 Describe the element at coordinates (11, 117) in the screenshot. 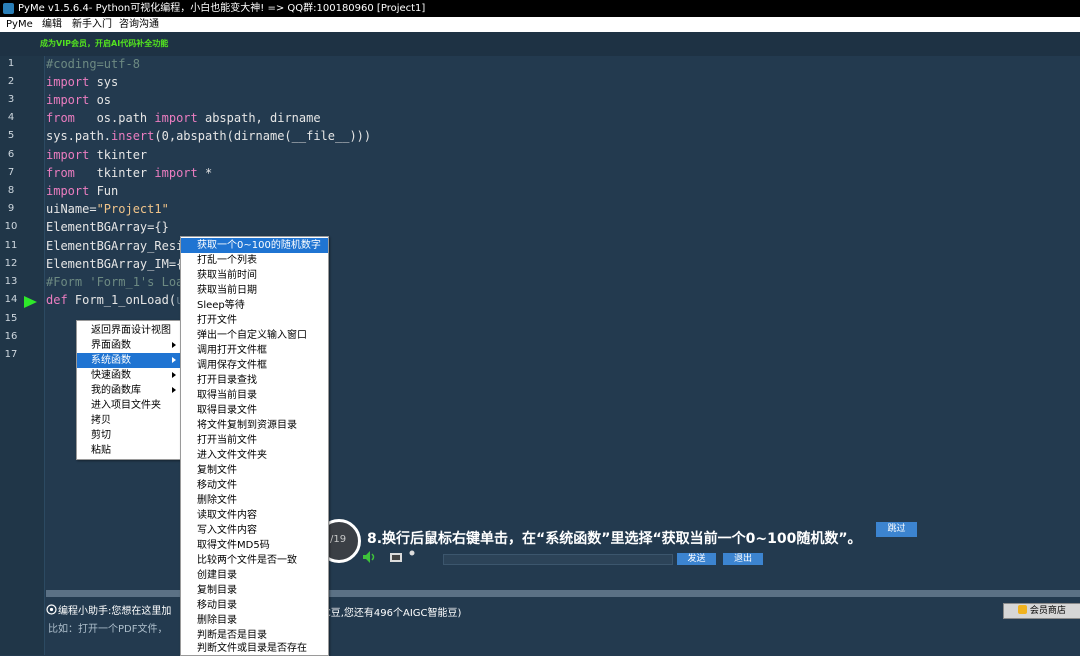

I see `line-number: 4` at that location.